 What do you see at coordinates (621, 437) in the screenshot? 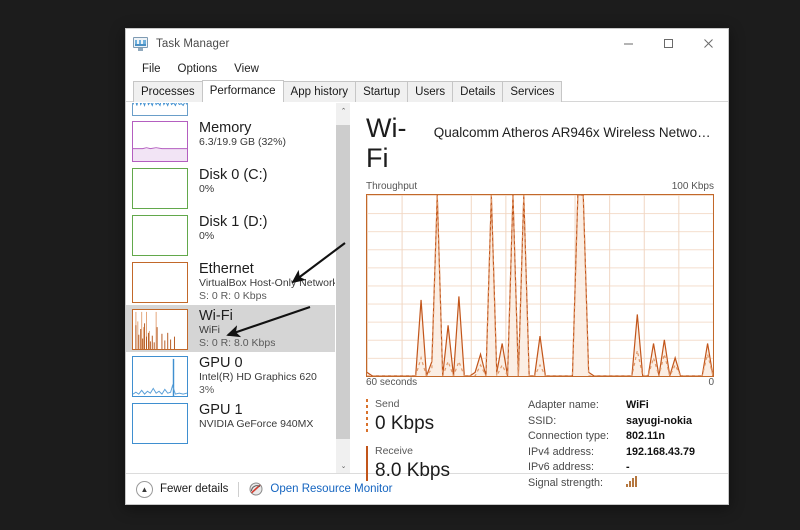
I see `info-row-connection-type: Connection type: 802.11n` at bounding box center [621, 437].